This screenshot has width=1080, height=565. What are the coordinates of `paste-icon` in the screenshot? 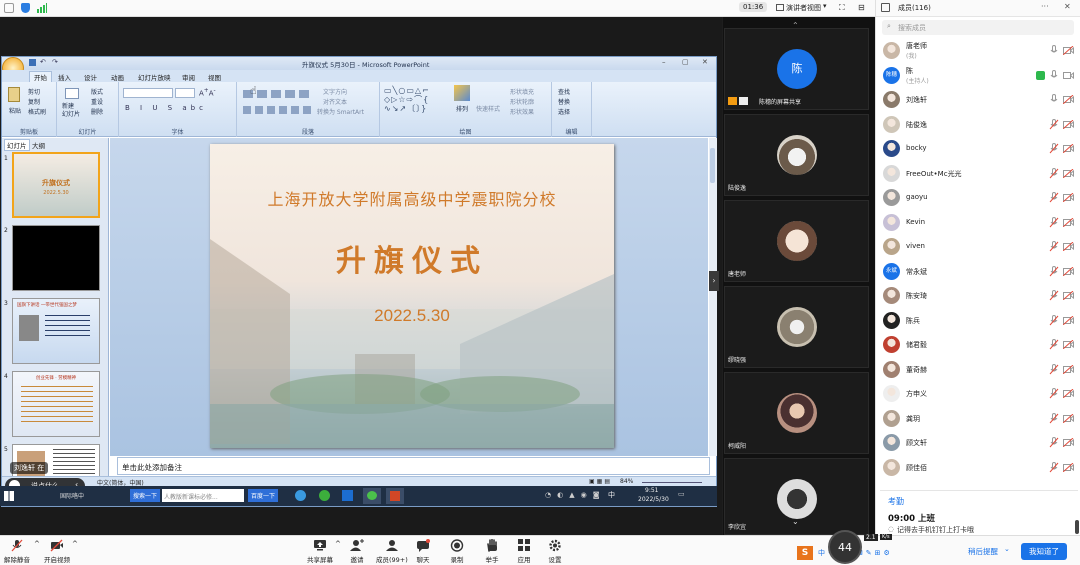 It's located at (14, 94).